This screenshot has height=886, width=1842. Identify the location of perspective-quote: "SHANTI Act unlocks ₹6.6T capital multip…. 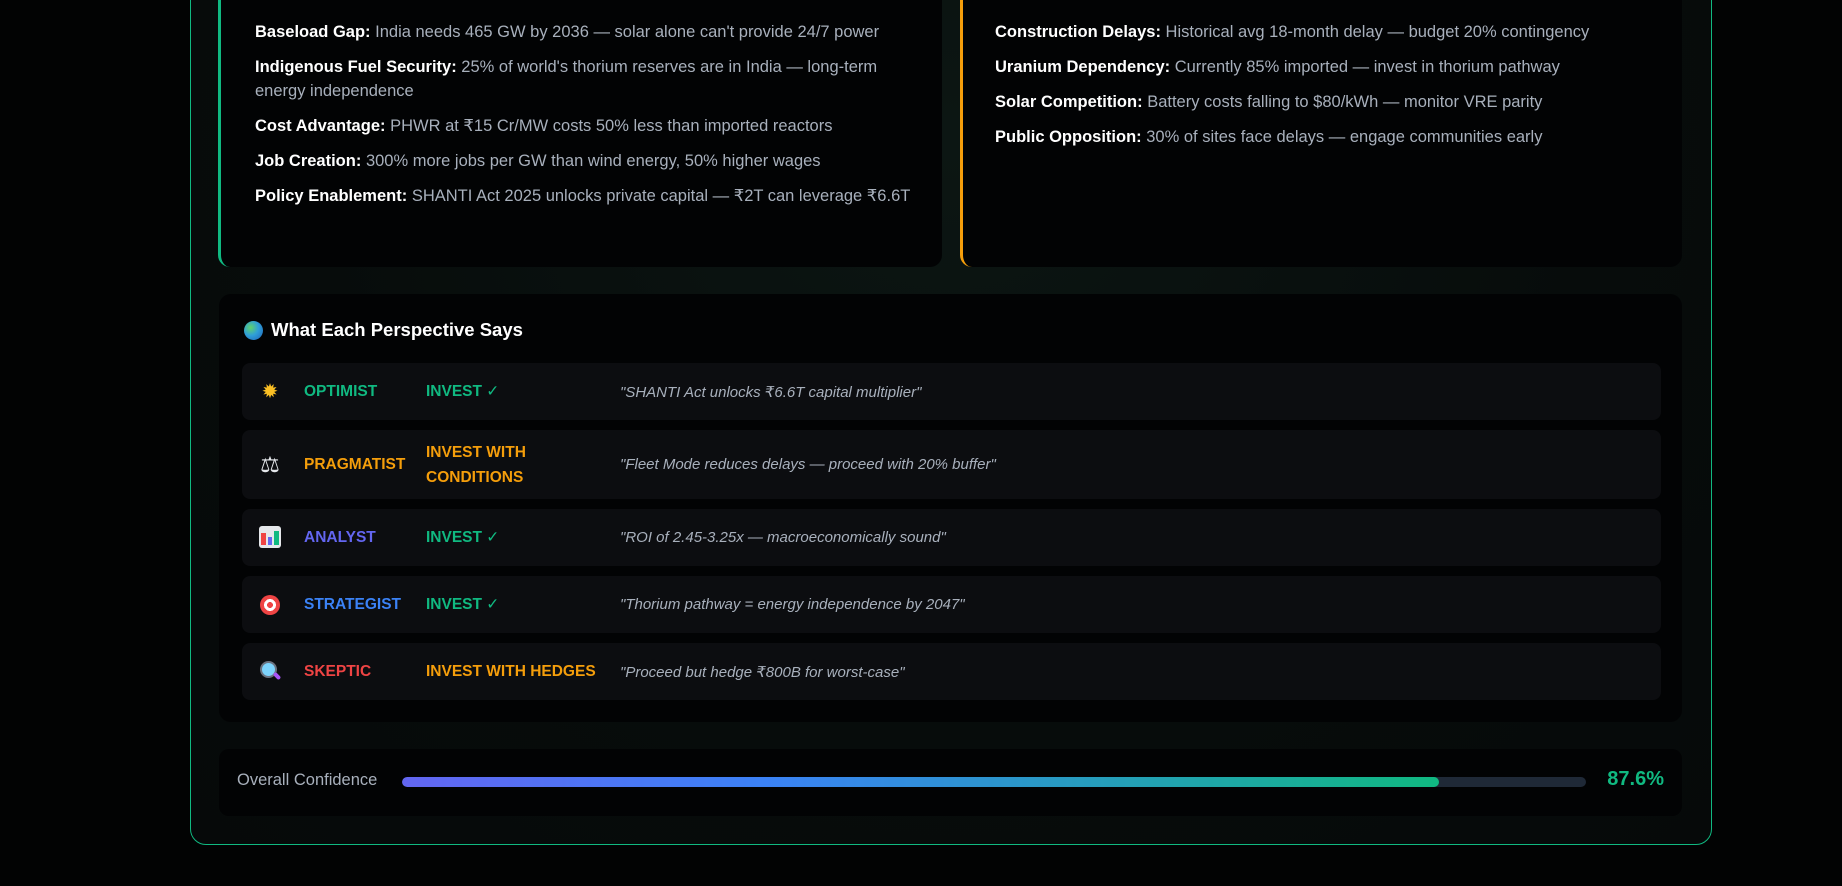
(771, 392).